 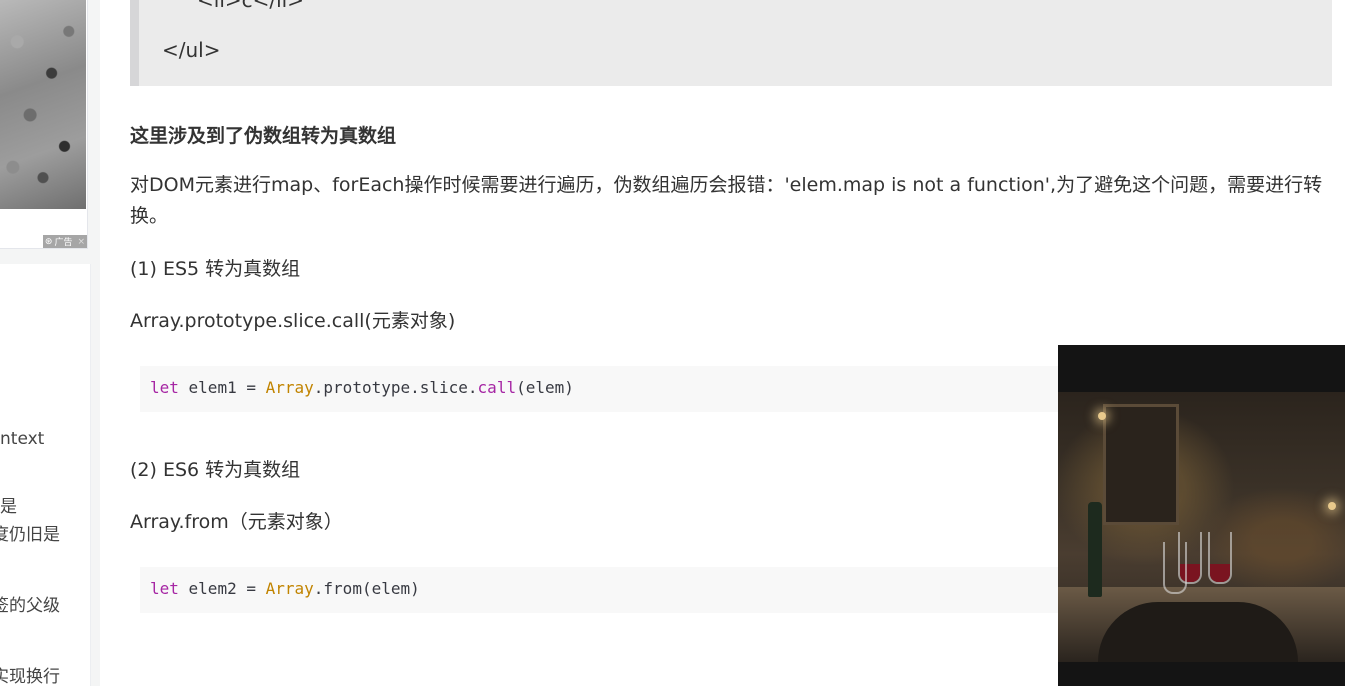 I want to click on video-scene-bottle, so click(x=1095, y=549).